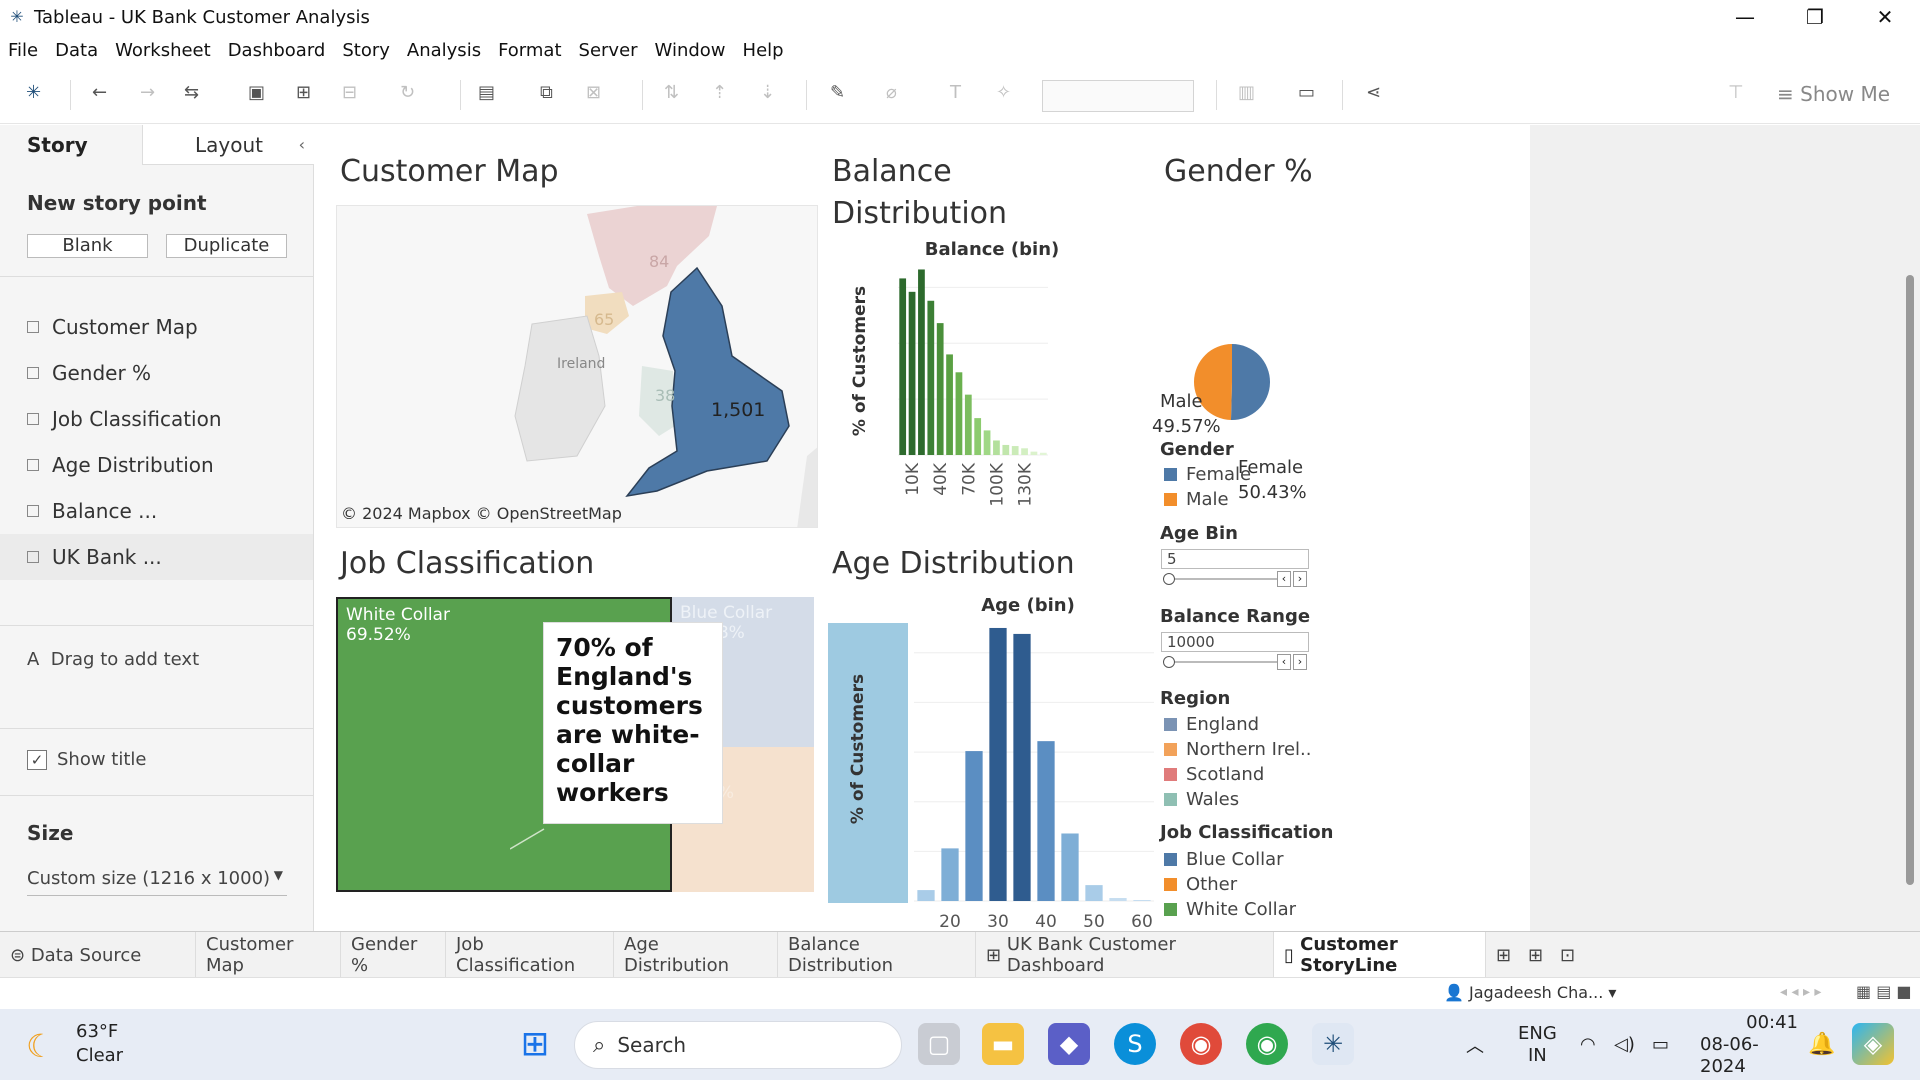 Image resolution: width=1920 pixels, height=1080 pixels. I want to click on vertical-scrollbar, so click(1910, 528).